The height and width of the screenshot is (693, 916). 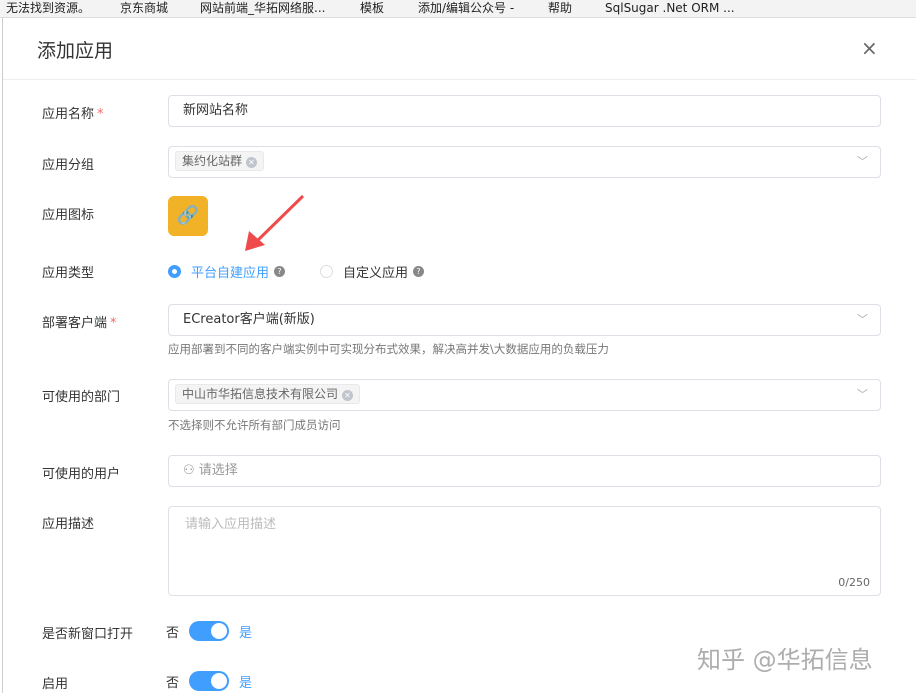 I want to click on client-hint: 应用部署到不同的客户端实例中可实现分布式效果，解决高并发\大数据应用的负载压力, so click(x=388, y=349).